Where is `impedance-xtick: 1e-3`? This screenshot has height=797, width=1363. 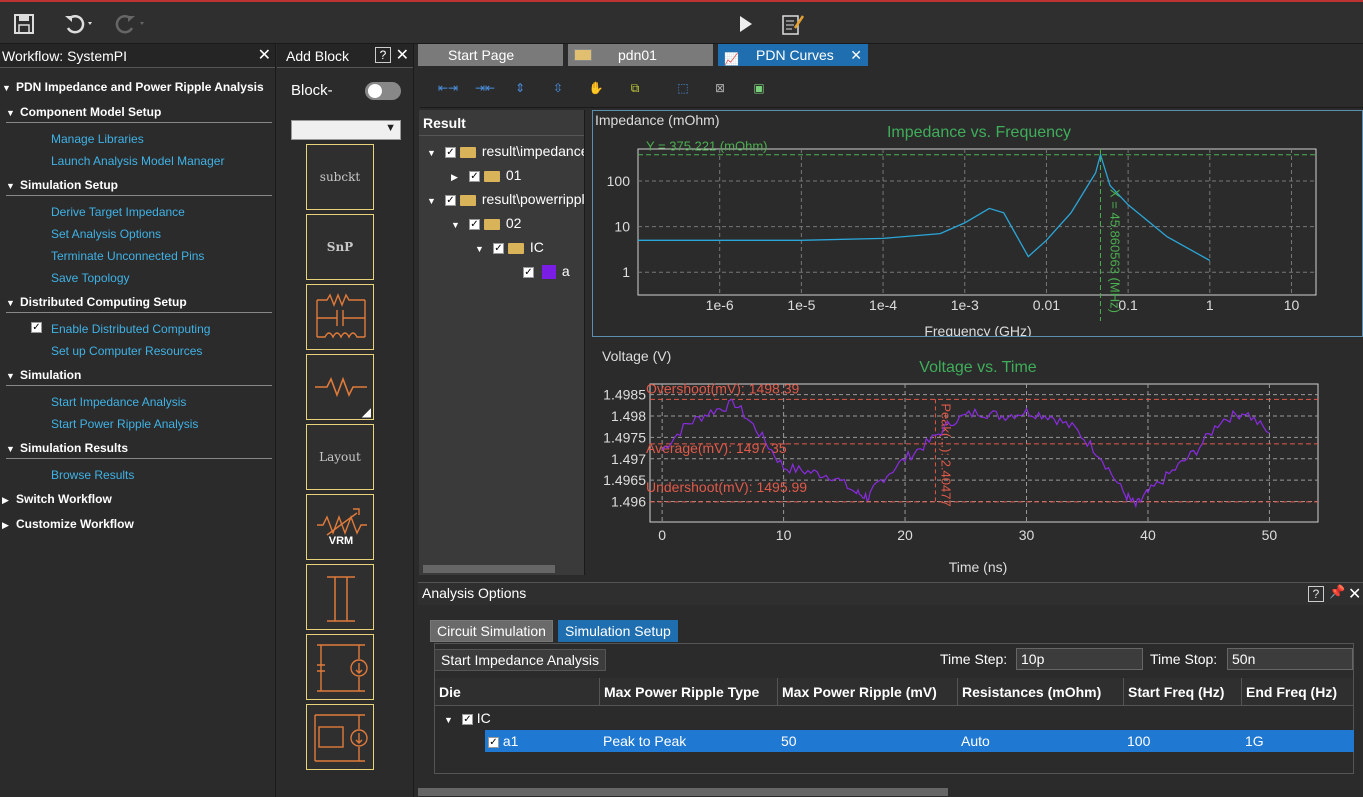 impedance-xtick: 1e-3 is located at coordinates (965, 305).